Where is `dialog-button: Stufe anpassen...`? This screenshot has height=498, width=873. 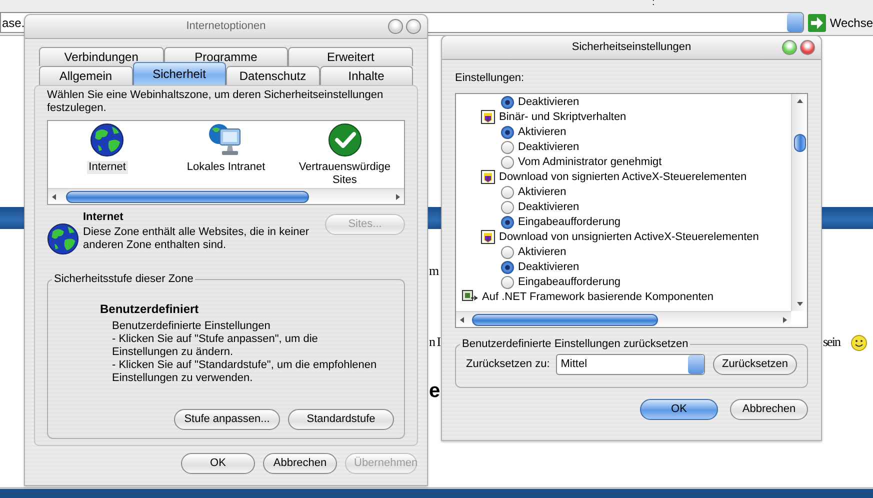 dialog-button: Stufe anpassen... is located at coordinates (227, 419).